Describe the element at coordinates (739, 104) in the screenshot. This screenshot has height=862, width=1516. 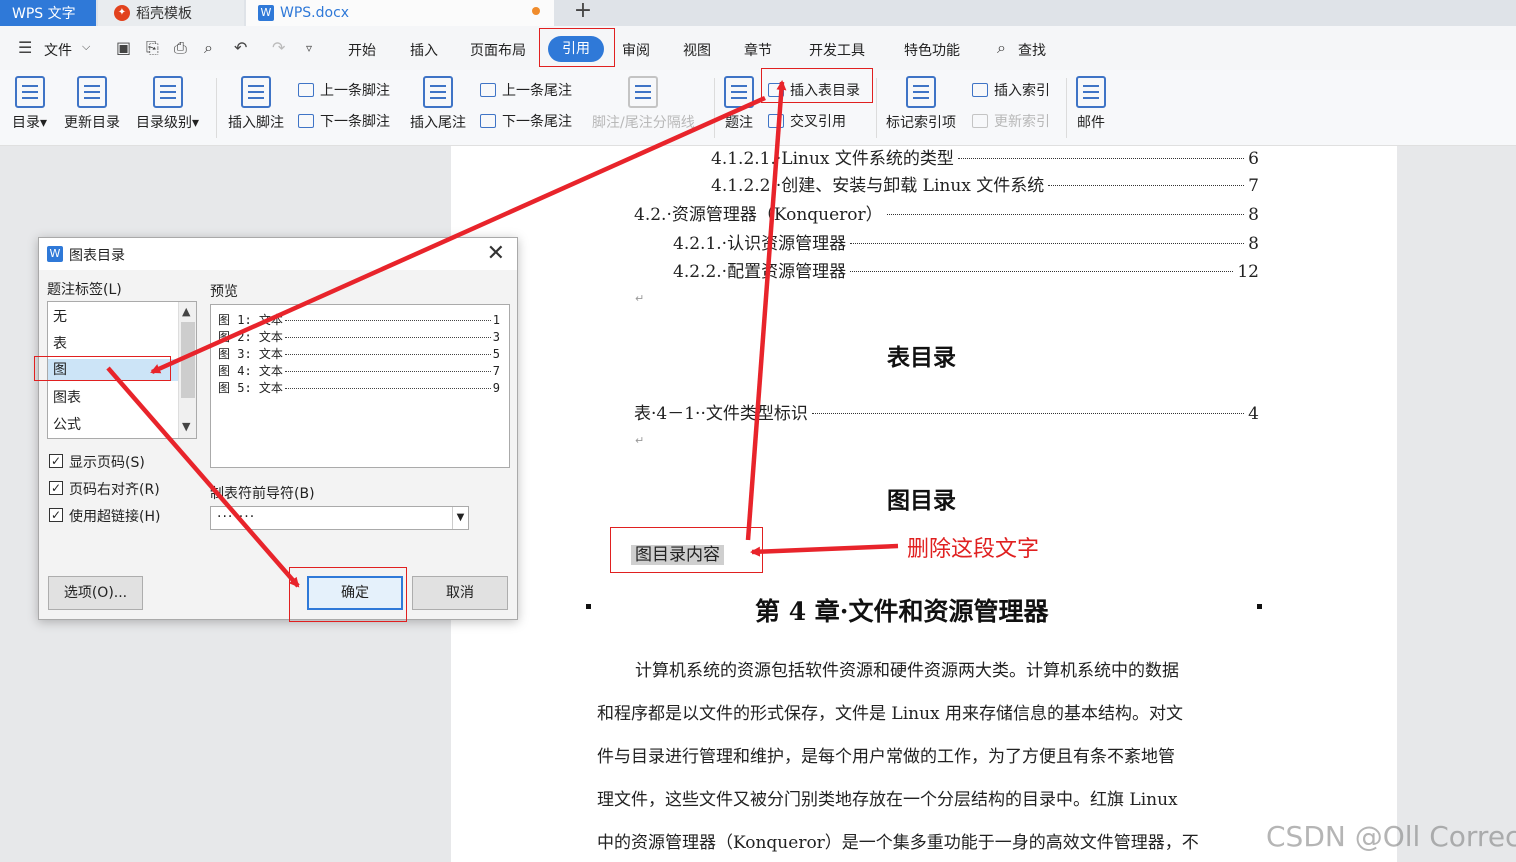
I see `caption-button: 题注` at that location.